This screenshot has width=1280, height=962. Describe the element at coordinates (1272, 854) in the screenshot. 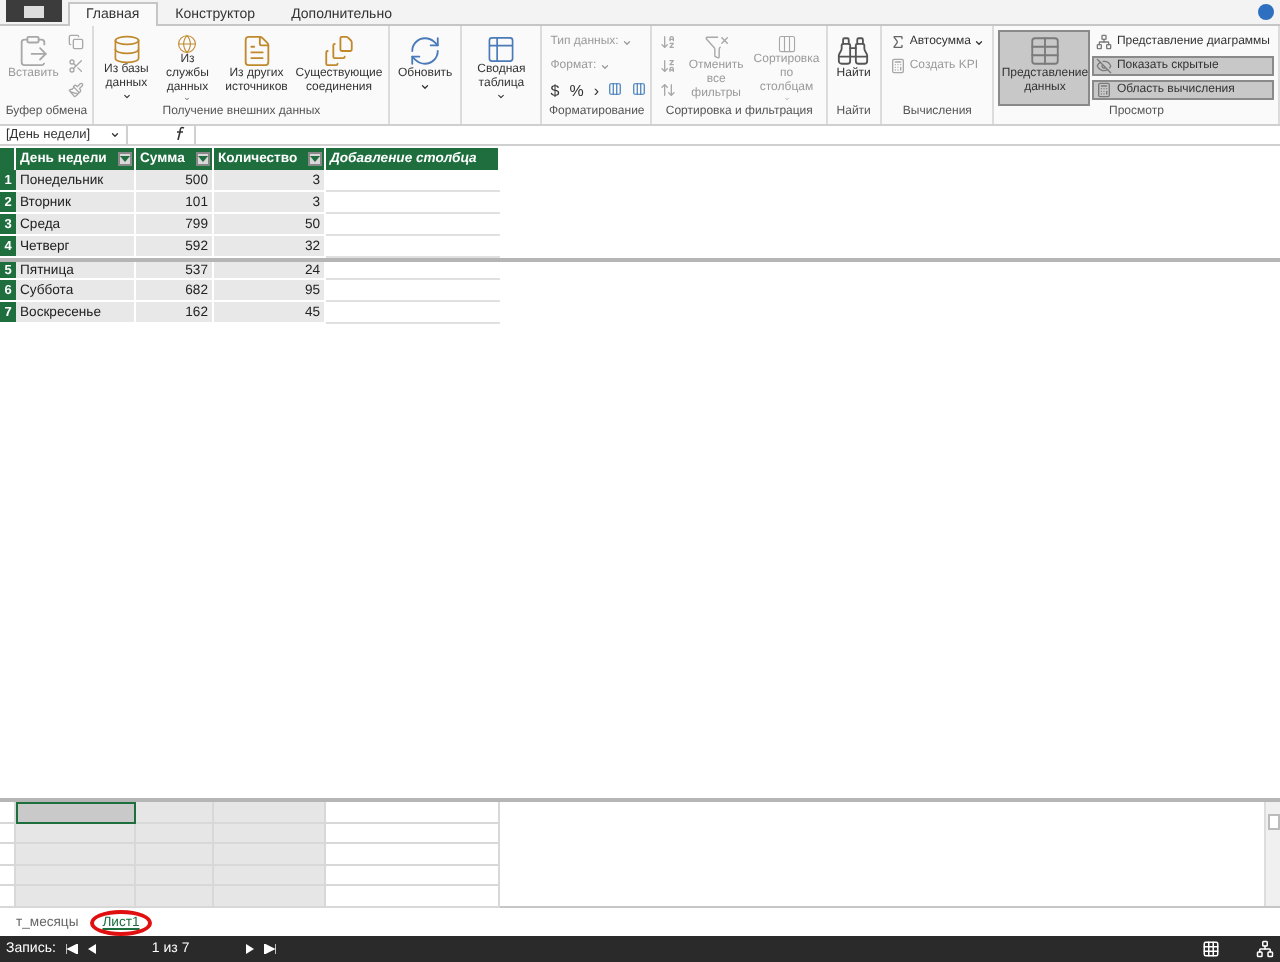

I see `scrollbar` at that location.